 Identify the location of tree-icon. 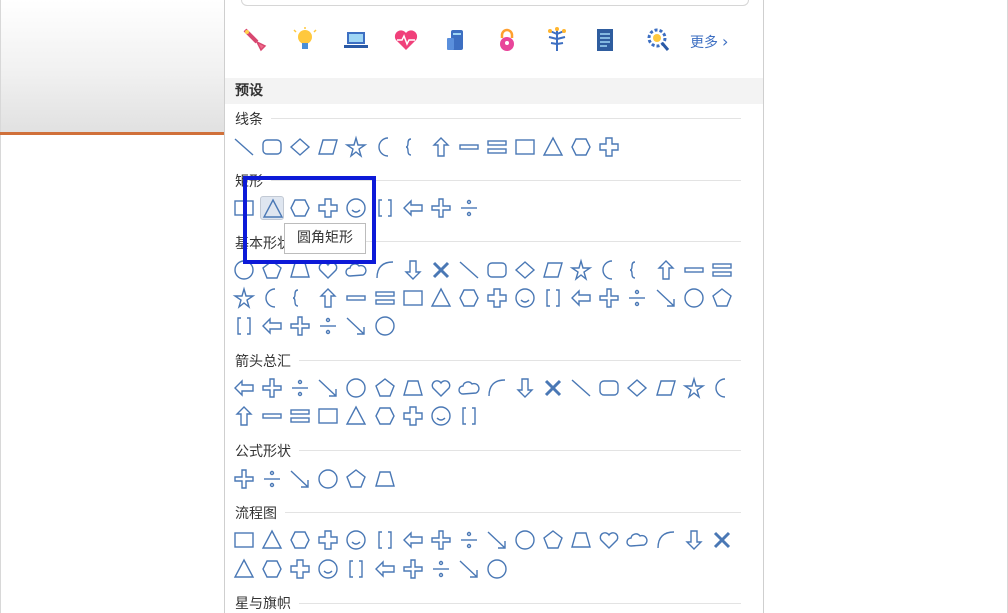
(557, 40).